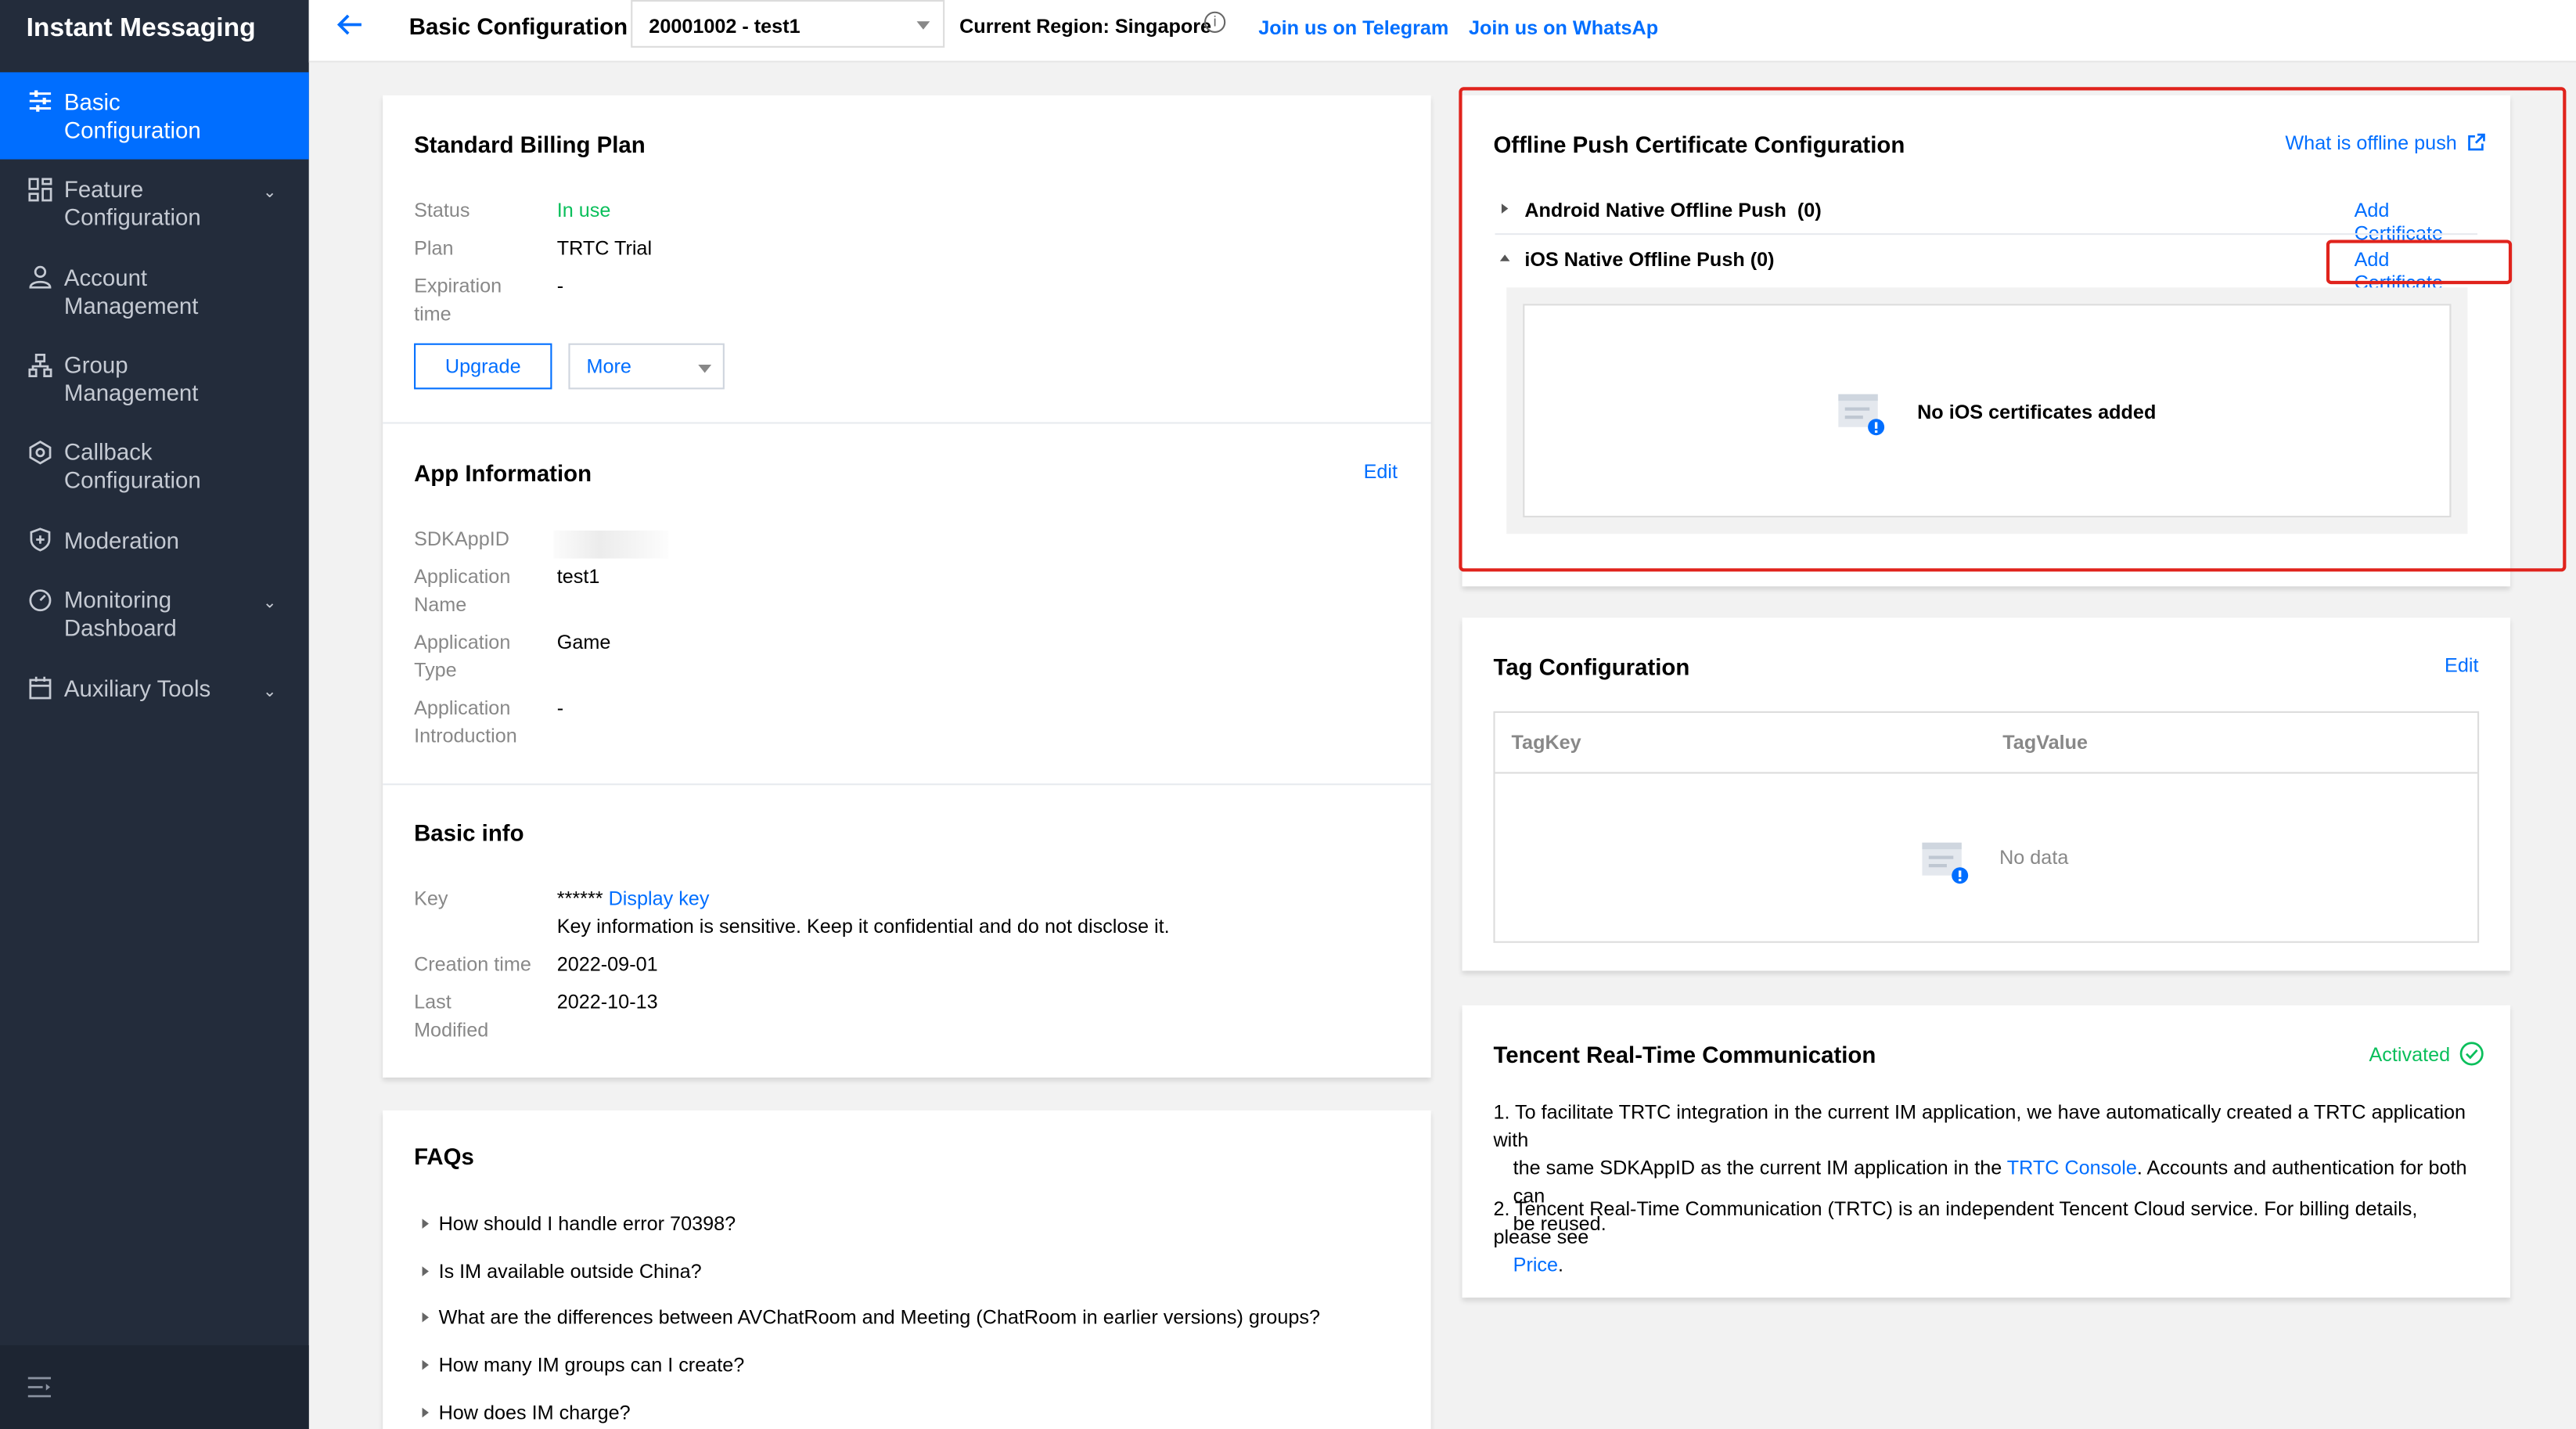  Describe the element at coordinates (469, 833) in the screenshot. I see `basic-info-title: Basic info` at that location.